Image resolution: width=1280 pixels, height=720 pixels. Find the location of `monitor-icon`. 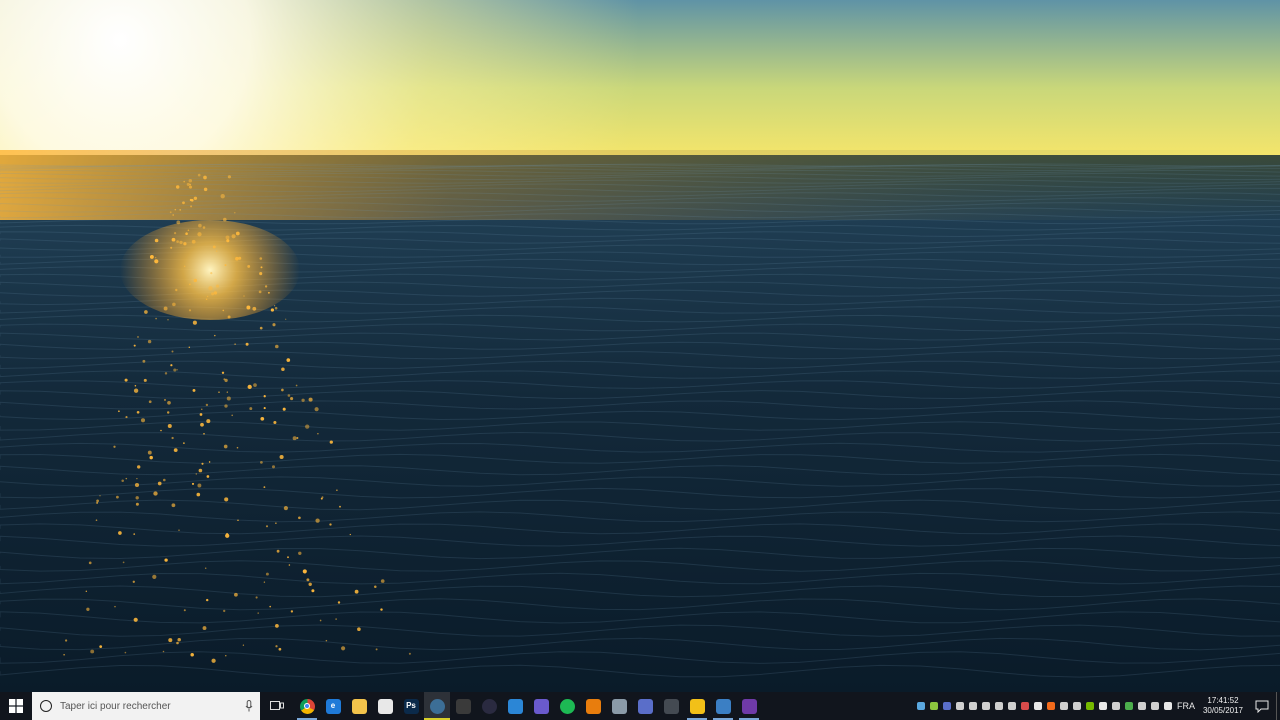

monitor-icon is located at coordinates (619, 706).